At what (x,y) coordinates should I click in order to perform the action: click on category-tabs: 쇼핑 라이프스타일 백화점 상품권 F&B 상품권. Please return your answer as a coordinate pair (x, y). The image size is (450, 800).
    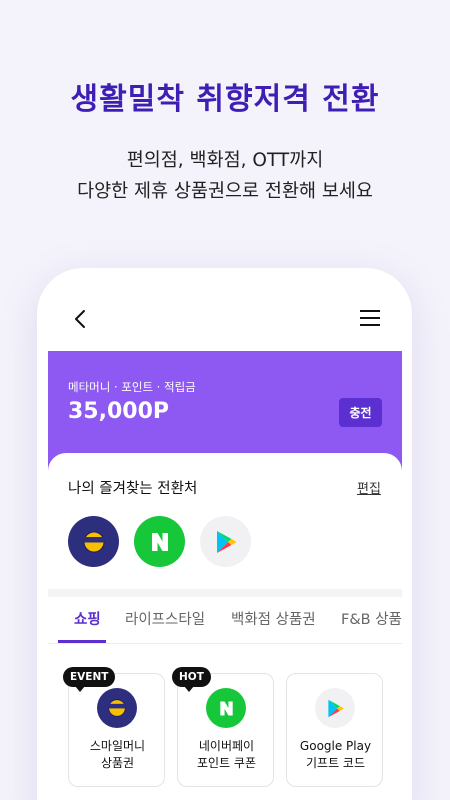
    Looking at the image, I should click on (225, 620).